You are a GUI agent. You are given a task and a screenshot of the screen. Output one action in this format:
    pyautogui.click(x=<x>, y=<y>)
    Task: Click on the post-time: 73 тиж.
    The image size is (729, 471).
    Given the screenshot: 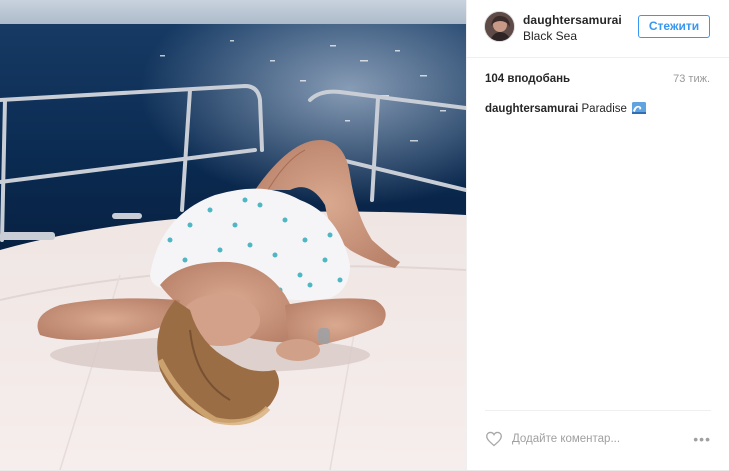 What is the action you would take?
    pyautogui.click(x=691, y=79)
    